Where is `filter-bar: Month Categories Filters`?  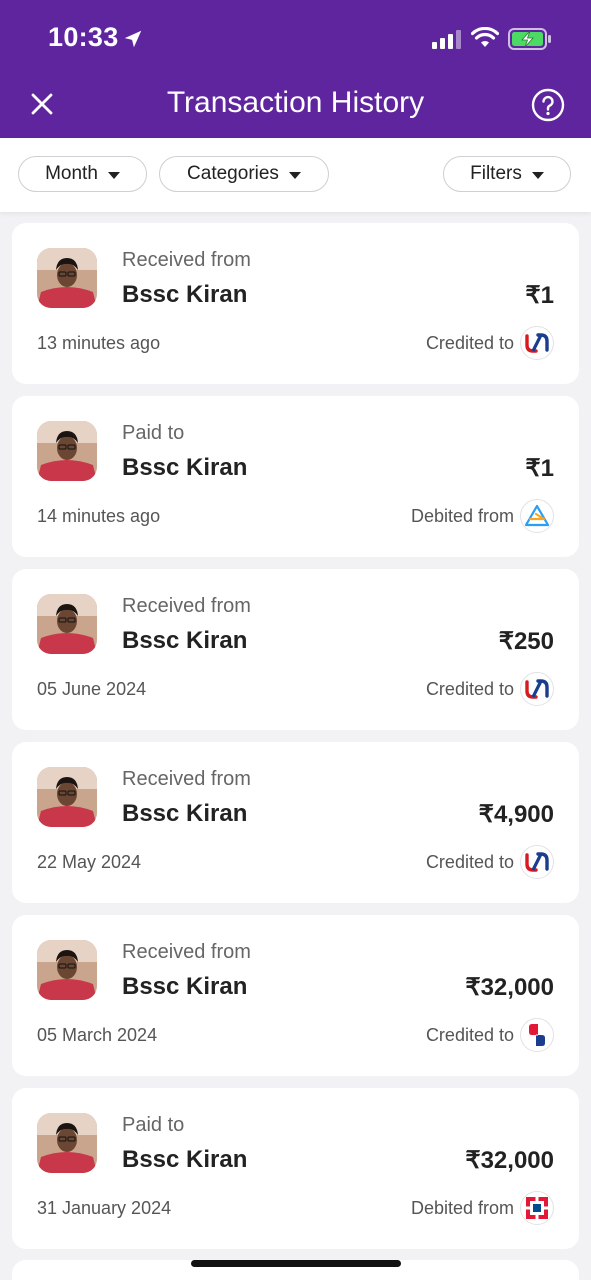 filter-bar: Month Categories Filters is located at coordinates (295, 175).